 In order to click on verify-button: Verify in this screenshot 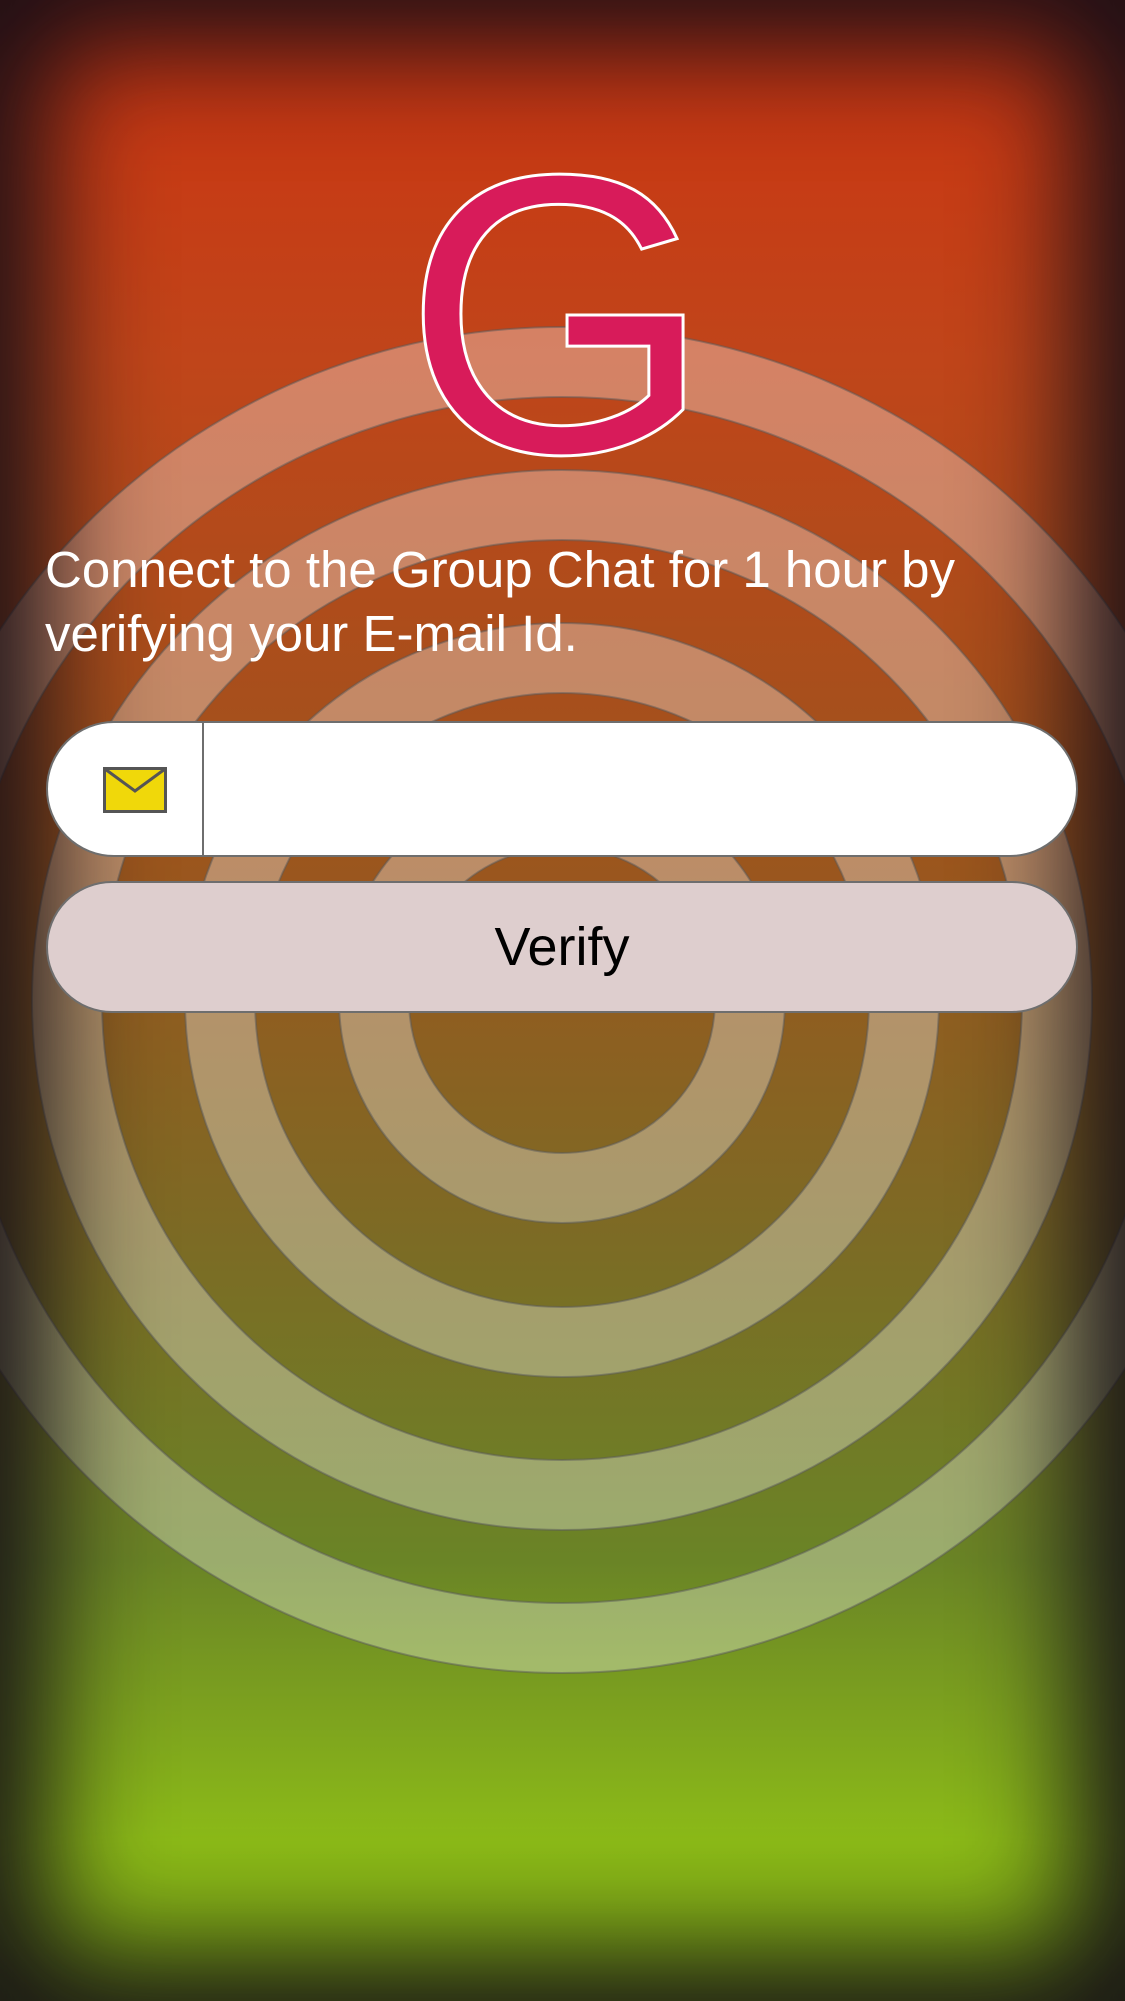, I will do `click(562, 947)`.